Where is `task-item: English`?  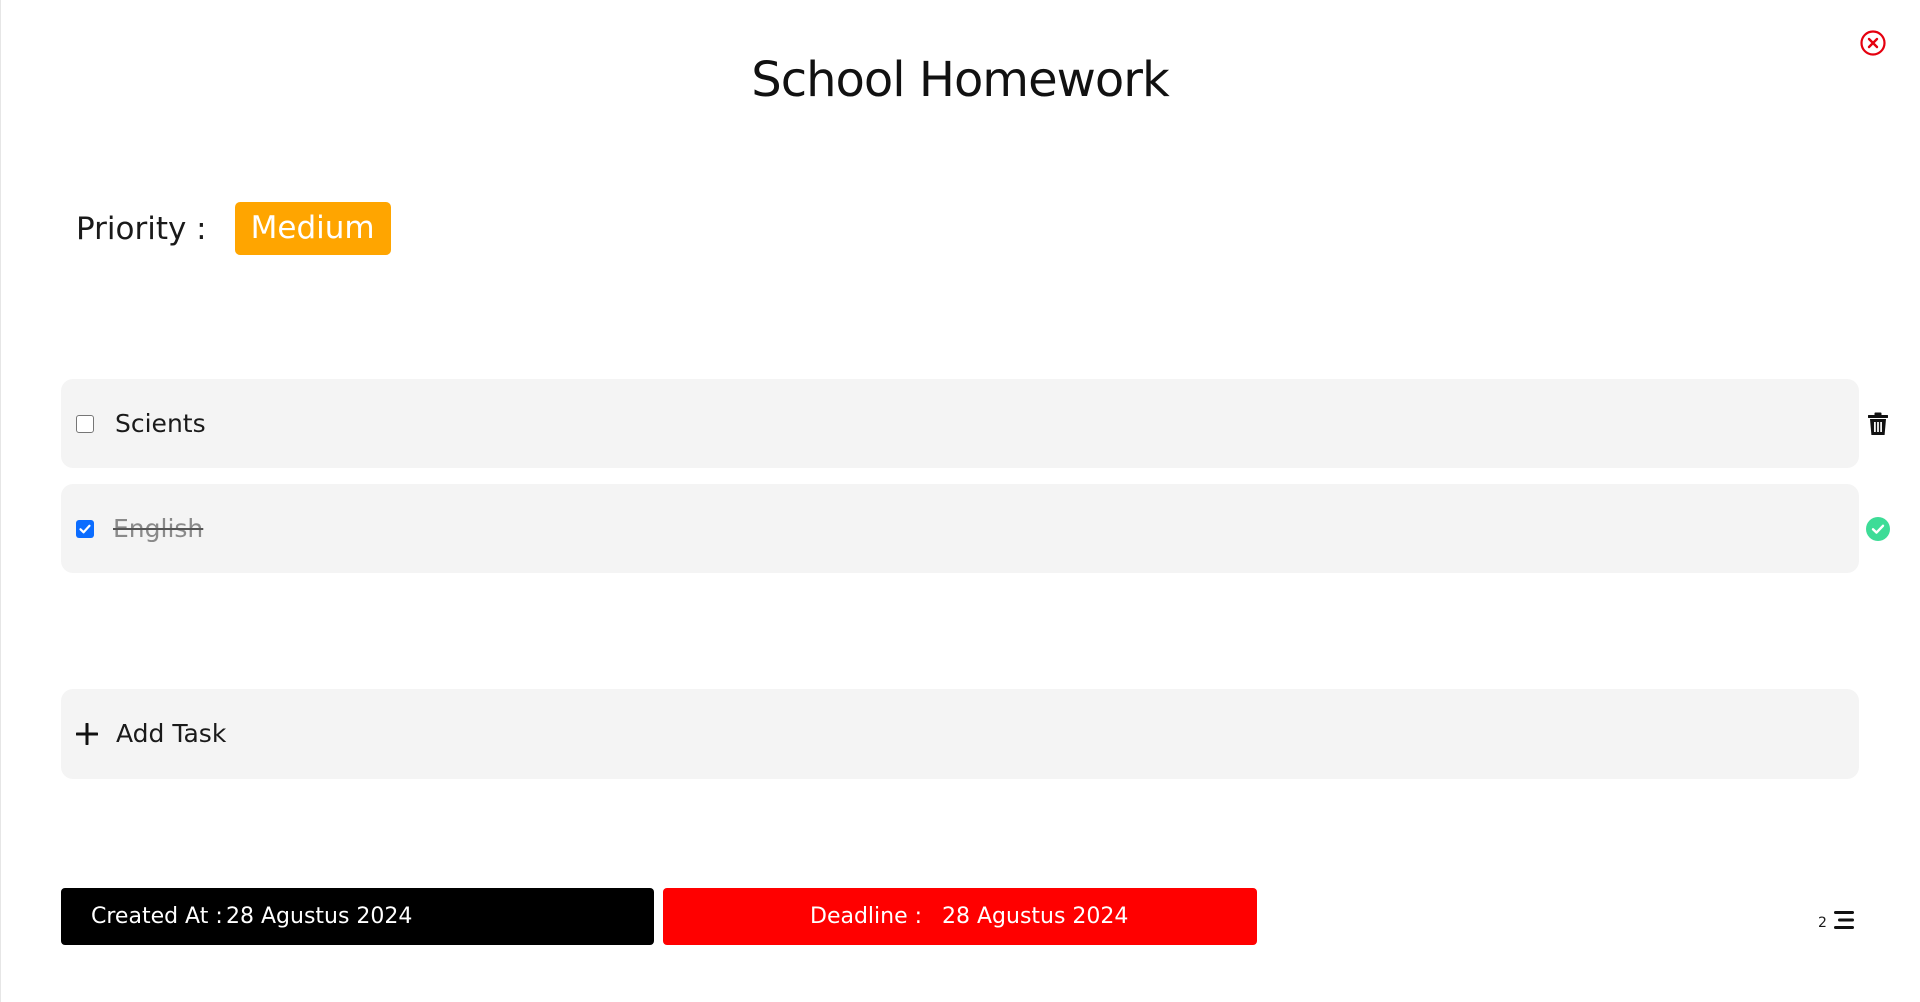 task-item: English is located at coordinates (975, 528).